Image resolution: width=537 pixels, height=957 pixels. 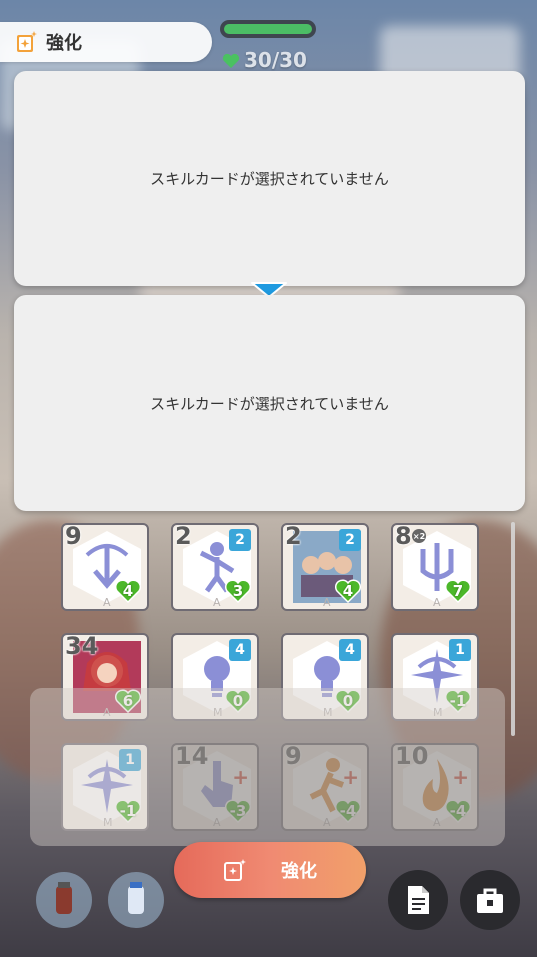 I want to click on heart-icon: 3, so click(x=238, y=591).